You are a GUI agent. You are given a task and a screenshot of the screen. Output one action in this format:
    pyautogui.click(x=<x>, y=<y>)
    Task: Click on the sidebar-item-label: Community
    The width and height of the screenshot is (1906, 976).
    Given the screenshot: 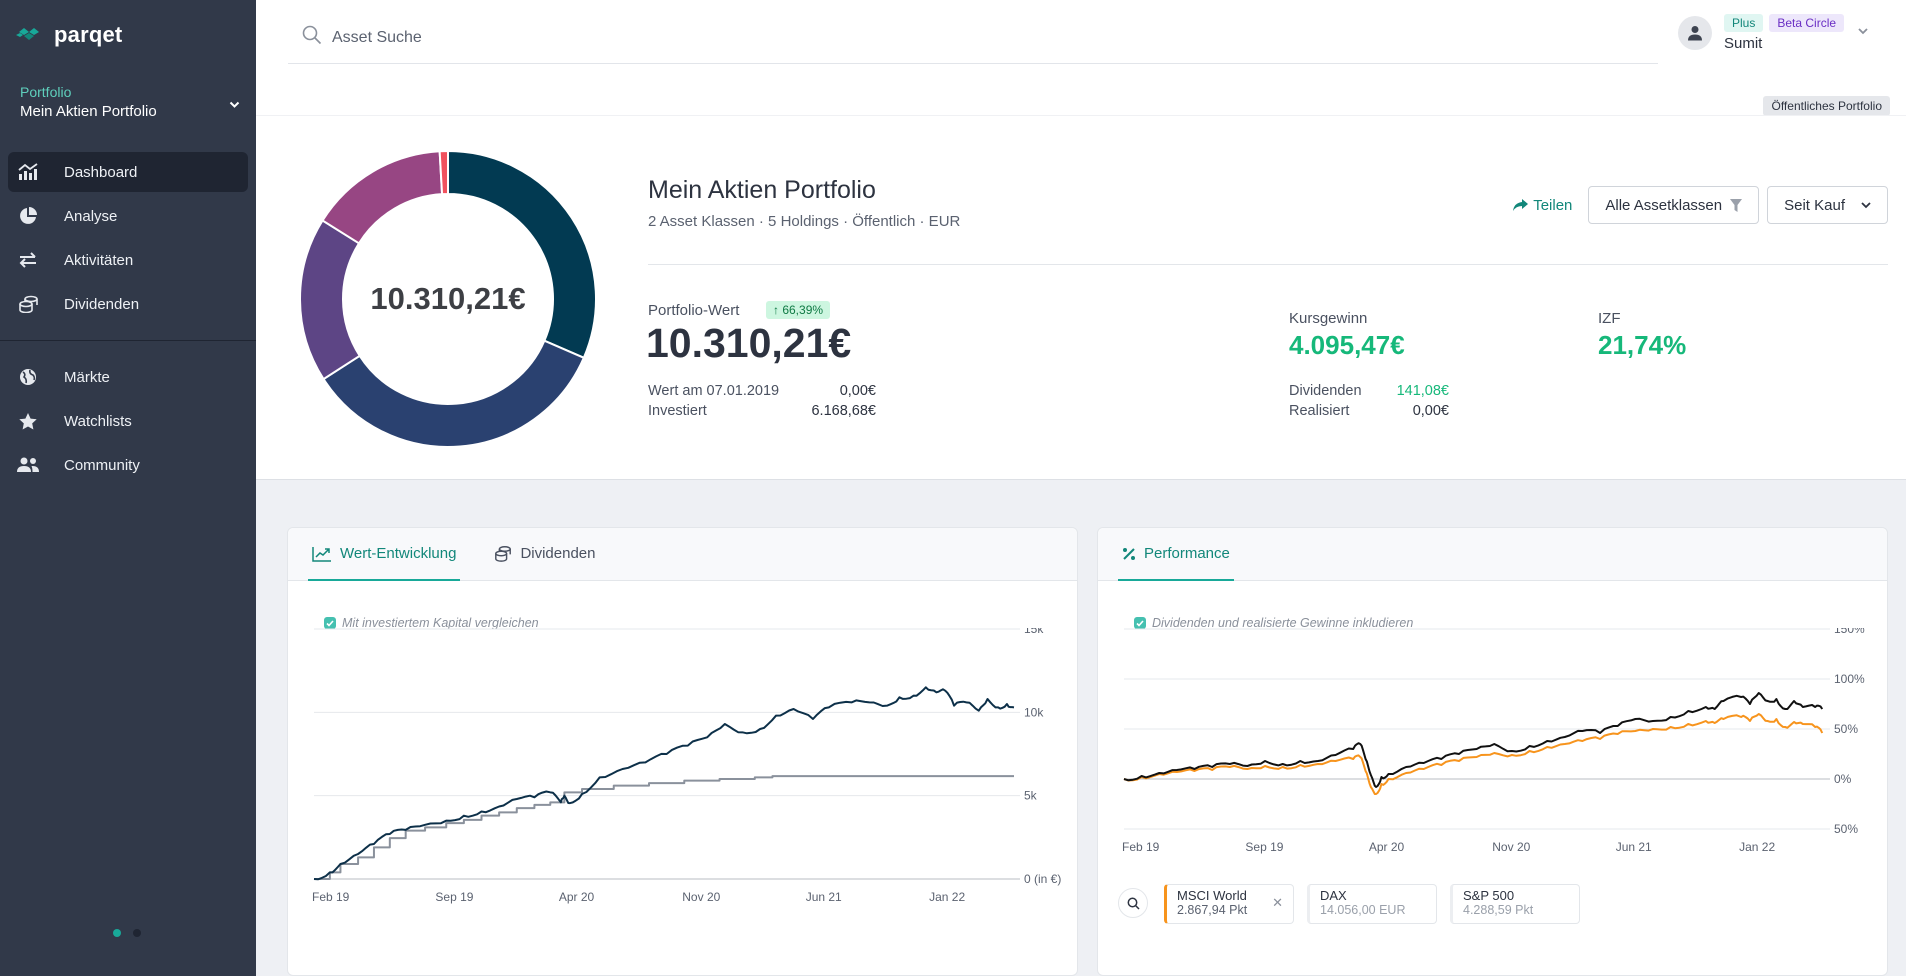 What is the action you would take?
    pyautogui.click(x=102, y=465)
    